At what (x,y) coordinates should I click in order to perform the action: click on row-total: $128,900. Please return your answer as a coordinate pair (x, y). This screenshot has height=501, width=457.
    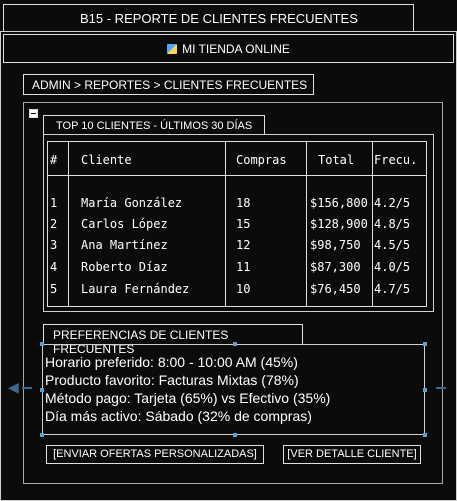
    Looking at the image, I should click on (339, 224).